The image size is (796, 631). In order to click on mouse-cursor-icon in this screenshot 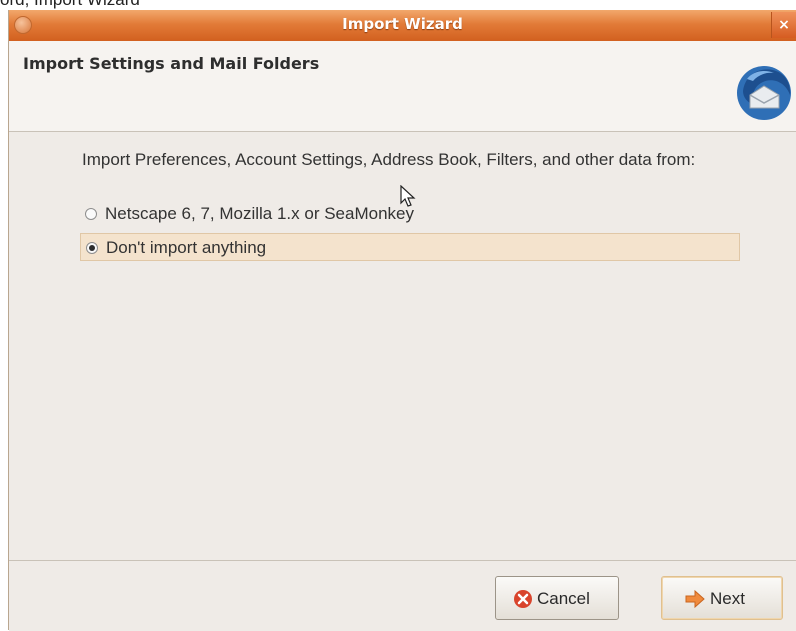, I will do `click(408, 196)`.